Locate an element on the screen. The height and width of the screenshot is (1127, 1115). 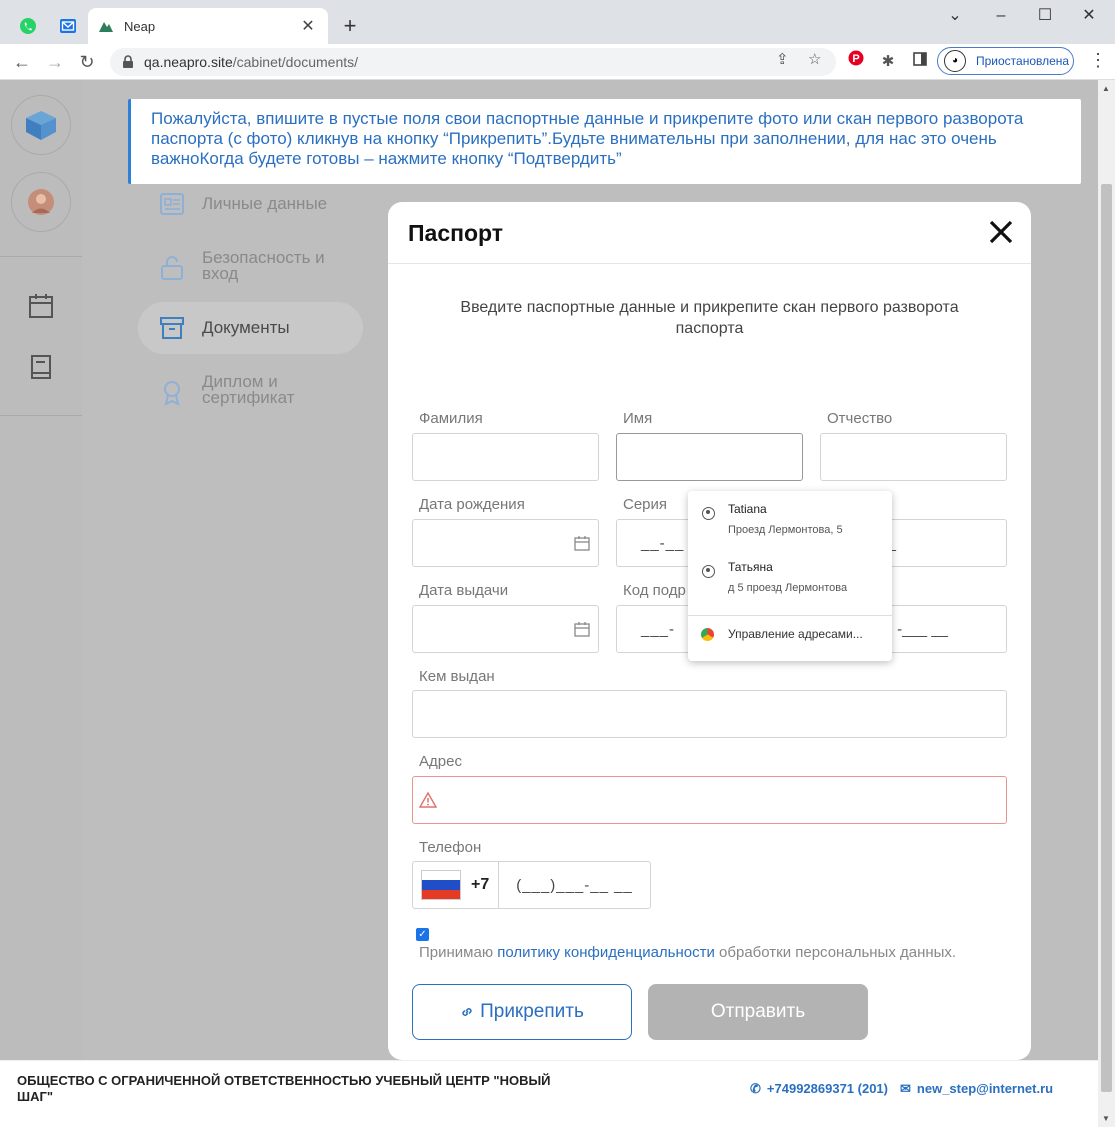
svg-text: P is located at coordinates (855, 59).